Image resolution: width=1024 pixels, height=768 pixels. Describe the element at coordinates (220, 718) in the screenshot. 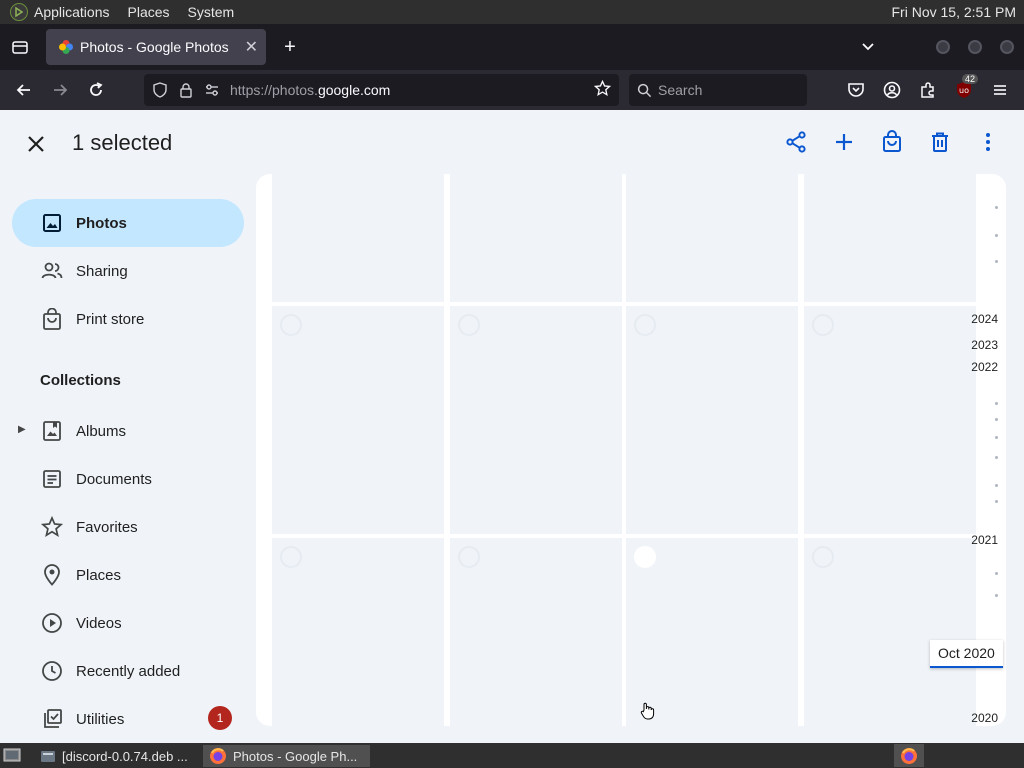

I see `utilities-notification-badge: 1` at that location.